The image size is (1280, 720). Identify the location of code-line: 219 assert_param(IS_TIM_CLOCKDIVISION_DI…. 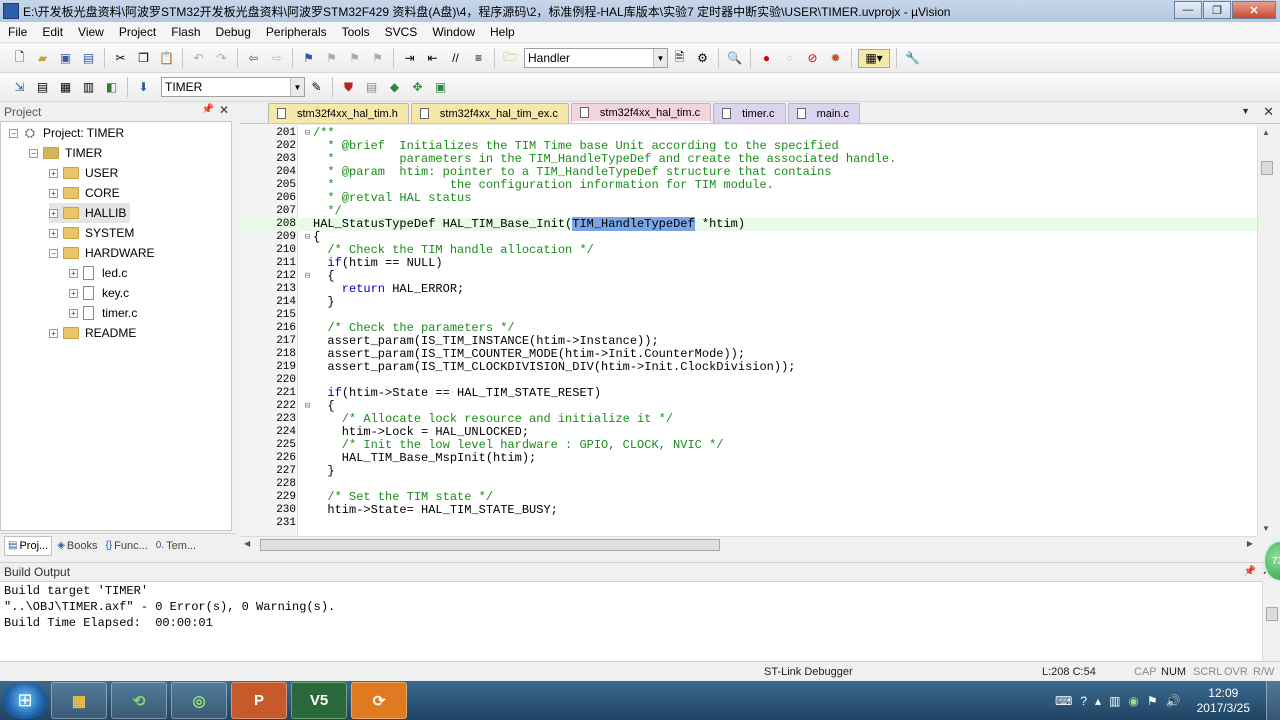
(748, 367).